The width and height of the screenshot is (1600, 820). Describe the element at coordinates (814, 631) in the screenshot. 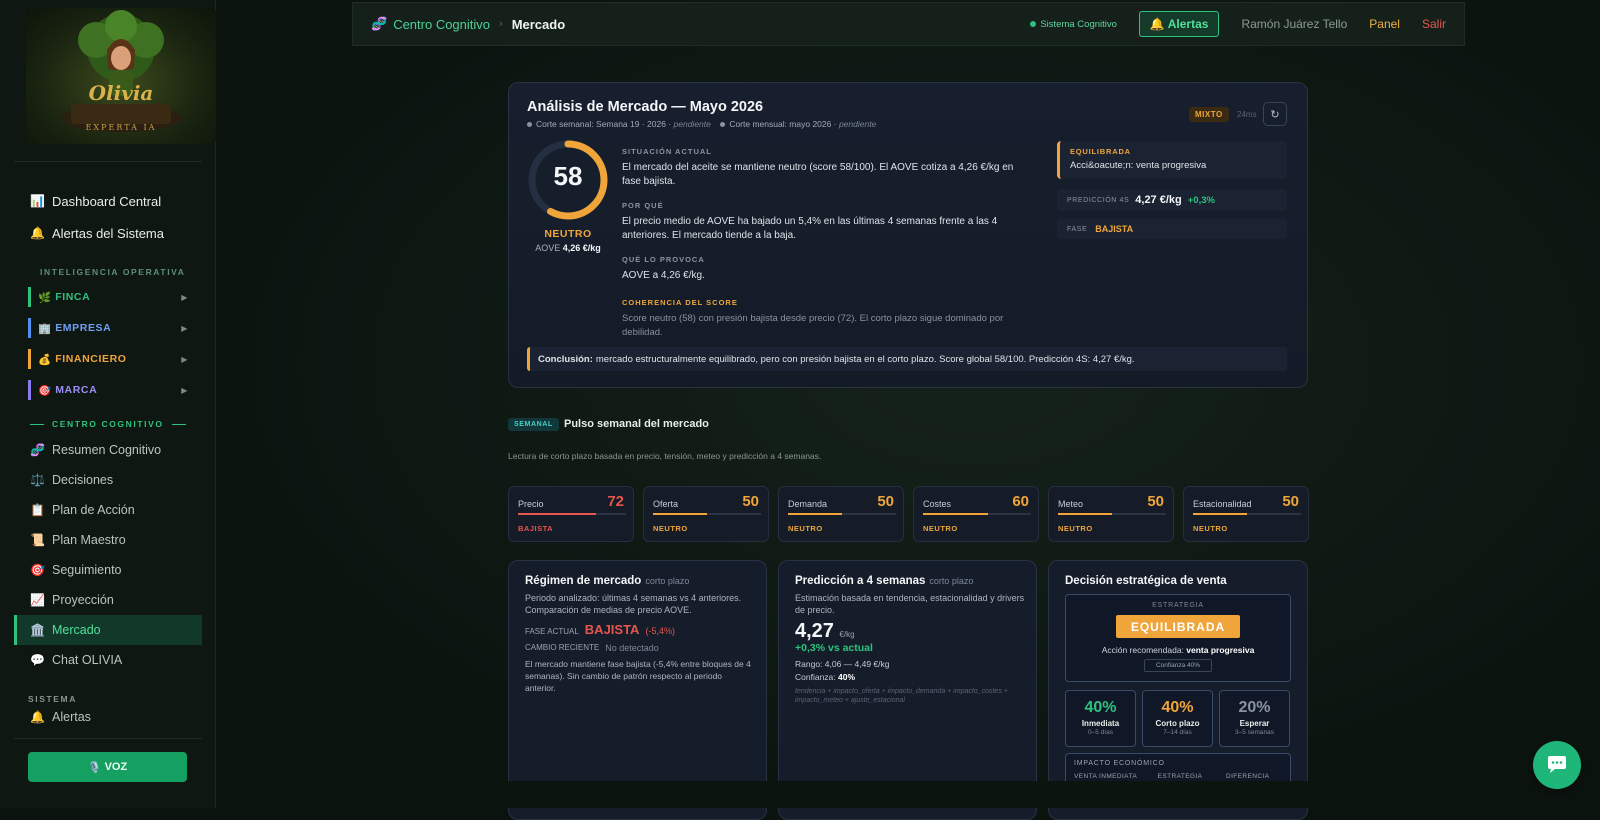

I see `prediction-number: 4,27` at that location.